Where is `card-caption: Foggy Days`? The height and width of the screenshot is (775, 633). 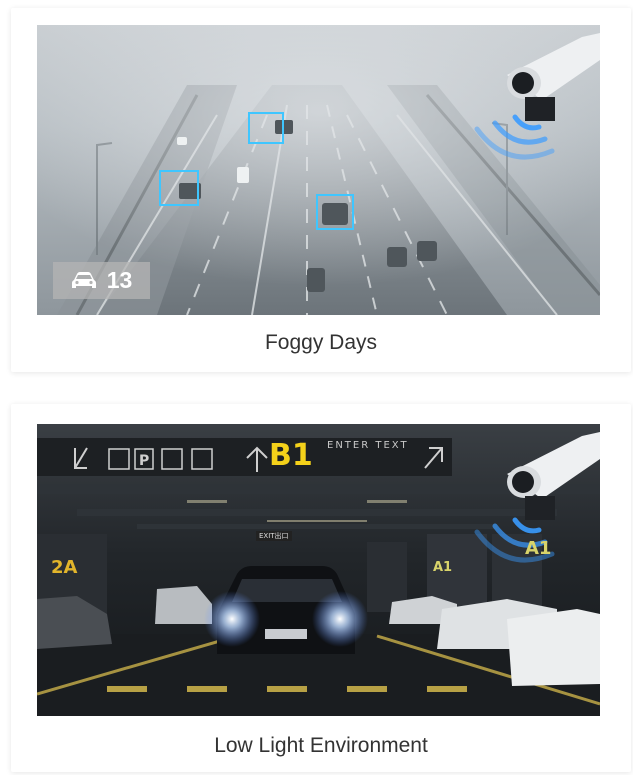
card-caption: Foggy Days is located at coordinates (321, 342).